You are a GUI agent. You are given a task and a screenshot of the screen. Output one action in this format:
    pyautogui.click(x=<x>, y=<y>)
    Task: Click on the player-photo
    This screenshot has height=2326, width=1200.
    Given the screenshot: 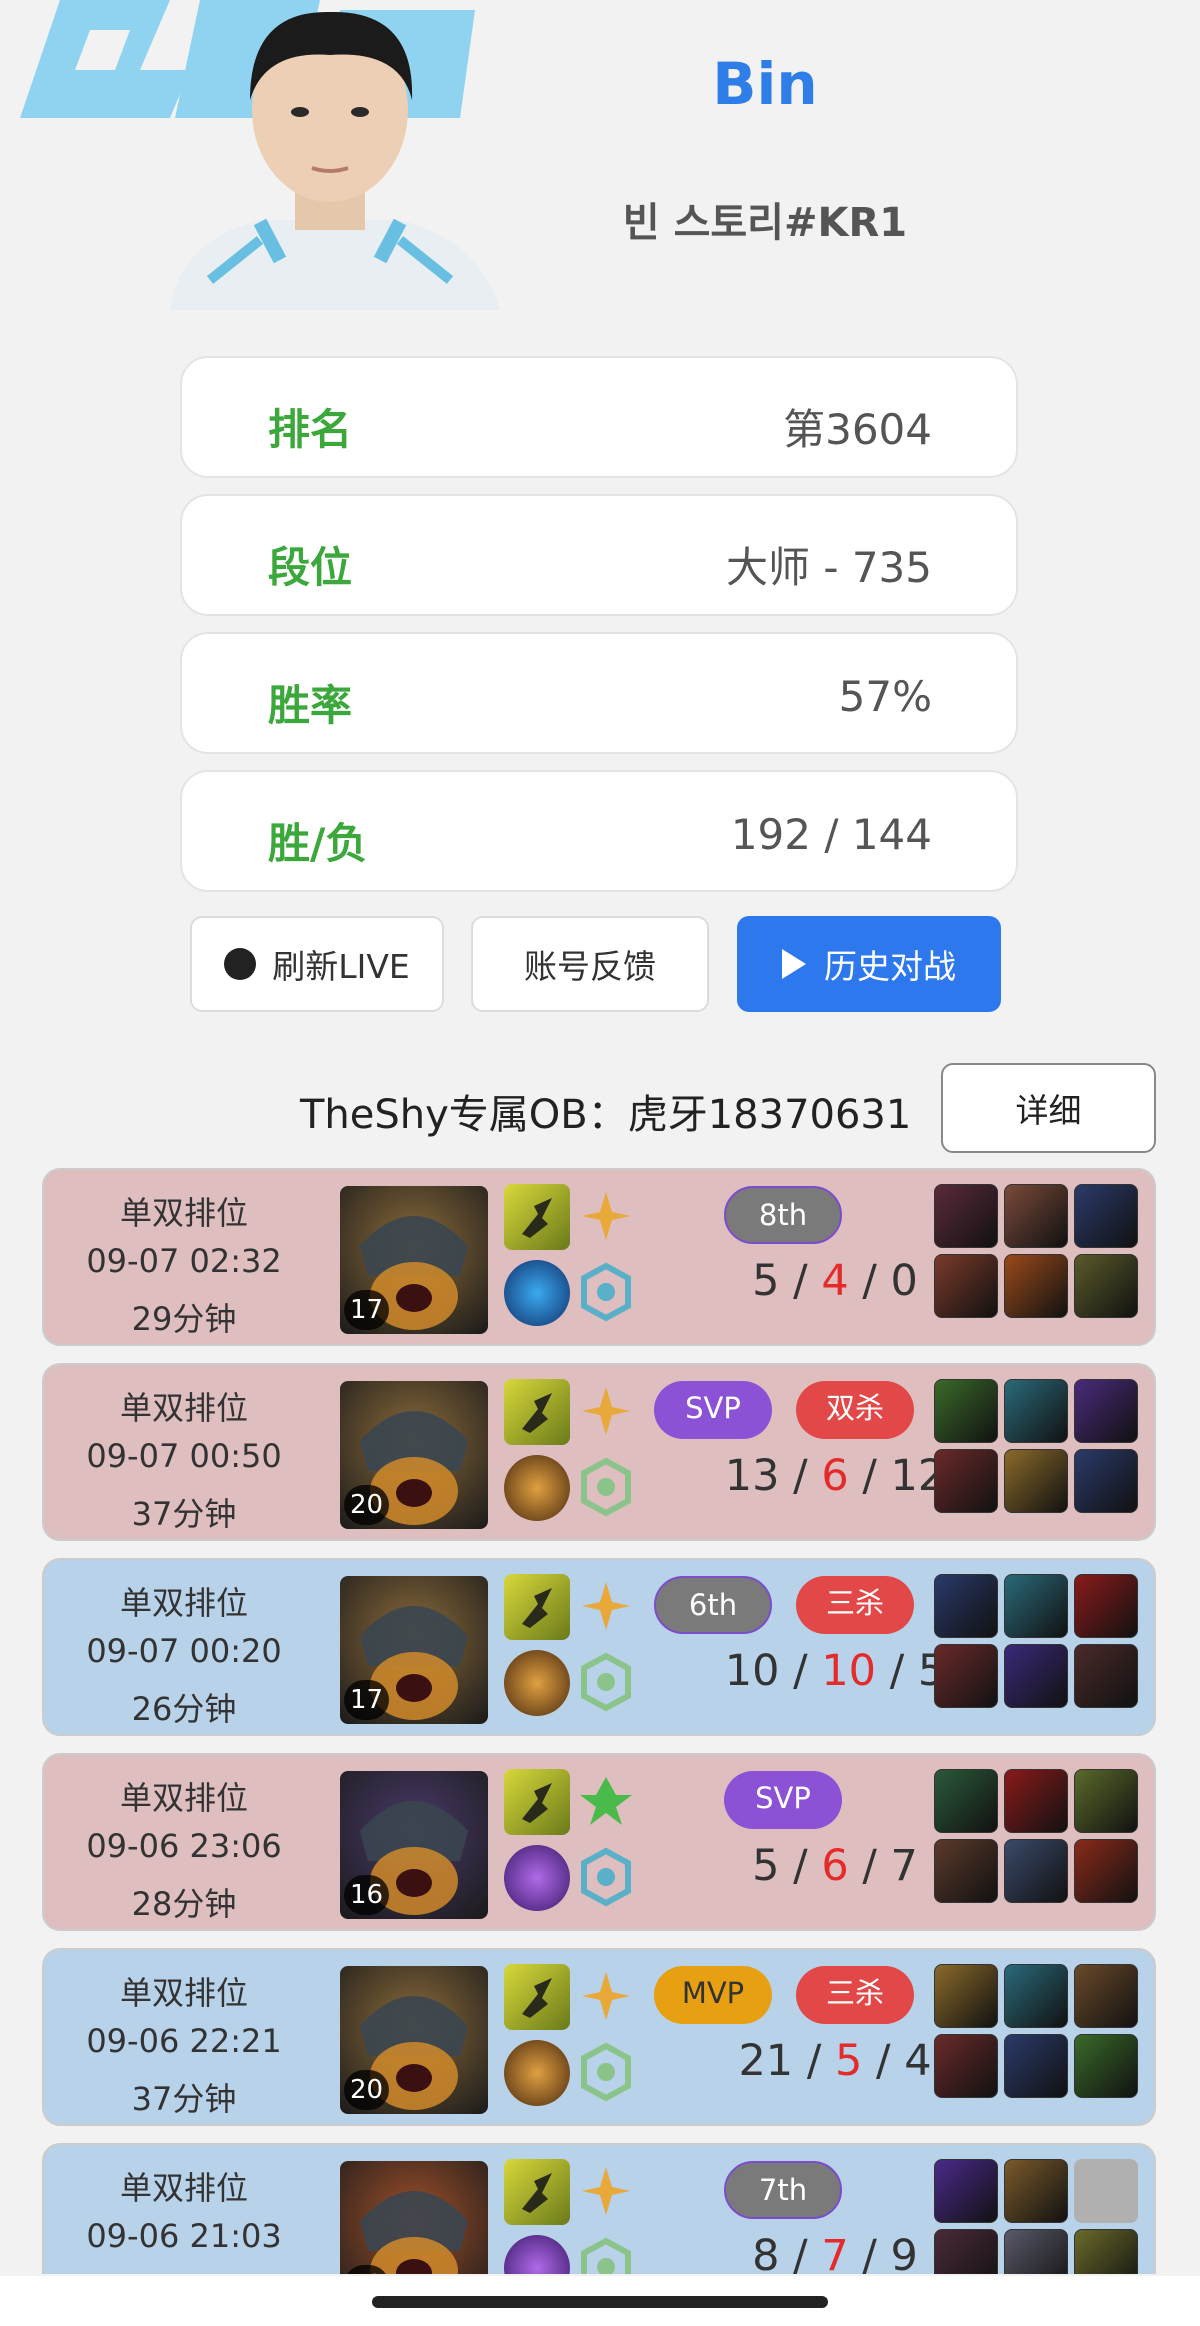 What is the action you would take?
    pyautogui.click(x=330, y=155)
    